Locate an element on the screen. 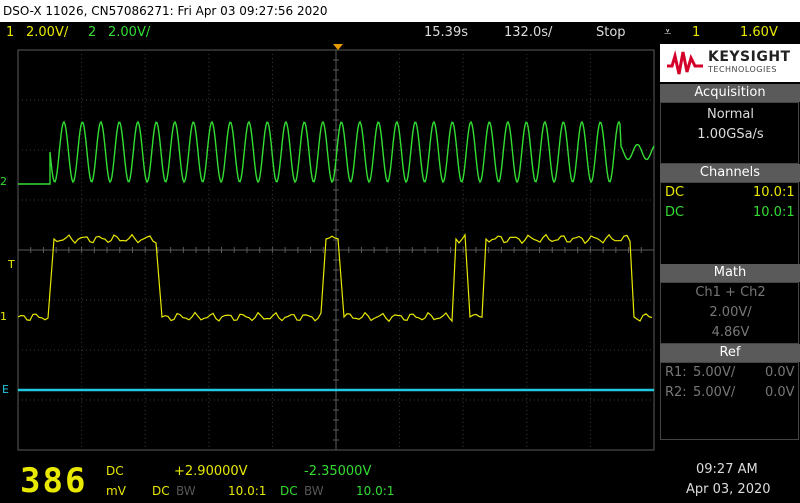  ch2-probe: 10.0:1 is located at coordinates (774, 212).